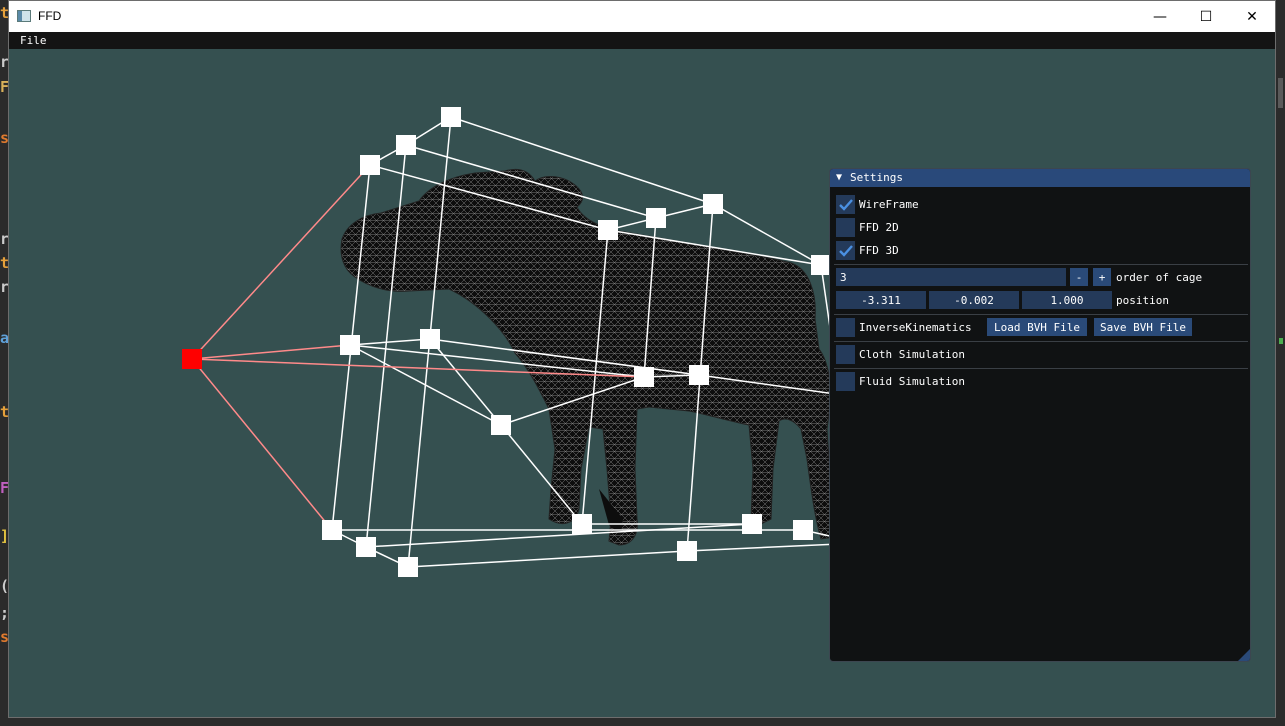  What do you see at coordinates (845, 327) in the screenshot?
I see `ik-checkbox` at bounding box center [845, 327].